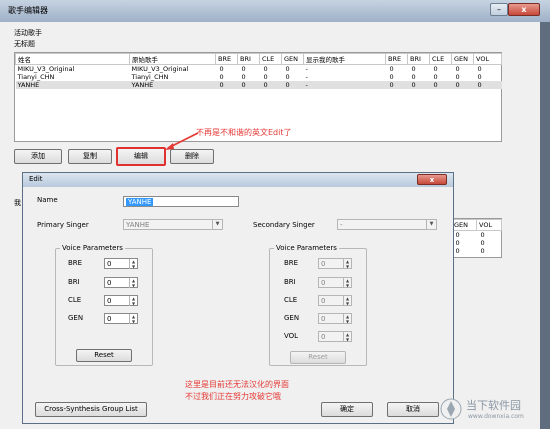 Image resolution: width=550 pixels, height=429 pixels. I want to click on name-value: YANHE, so click(140, 202).